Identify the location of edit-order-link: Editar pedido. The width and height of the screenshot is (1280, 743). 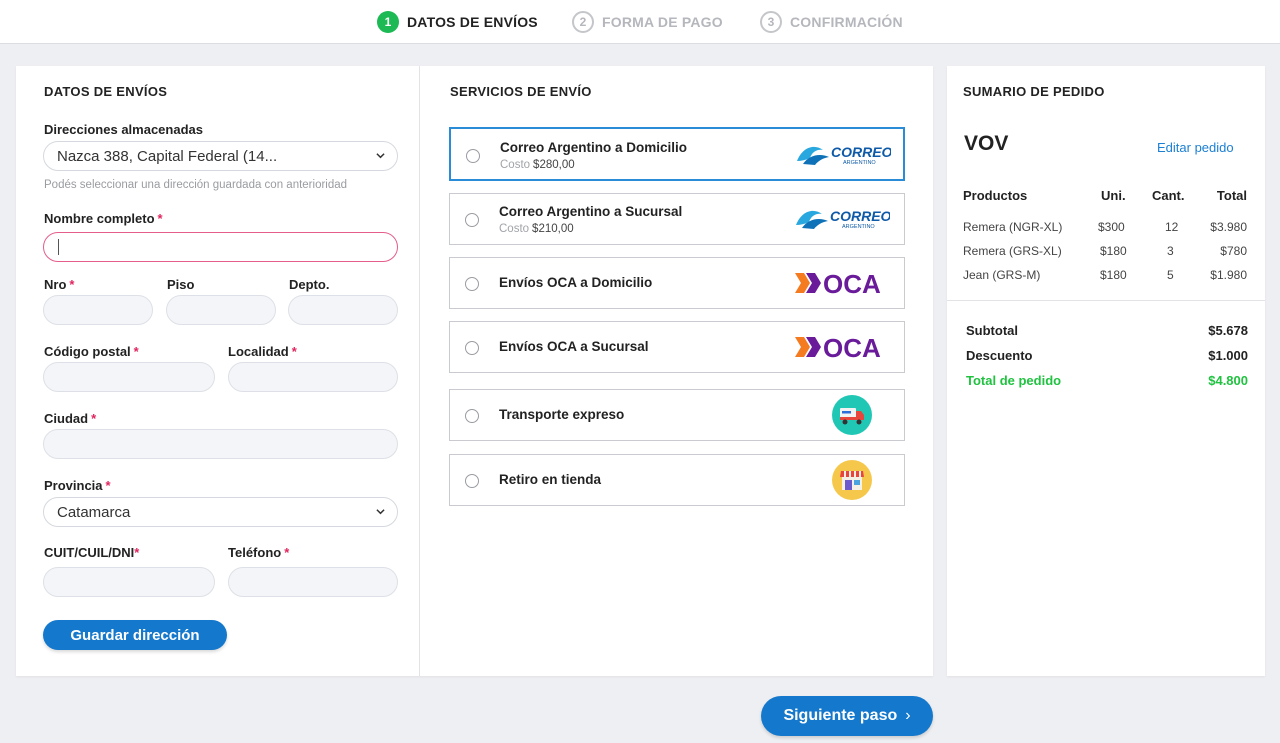
(1195, 147).